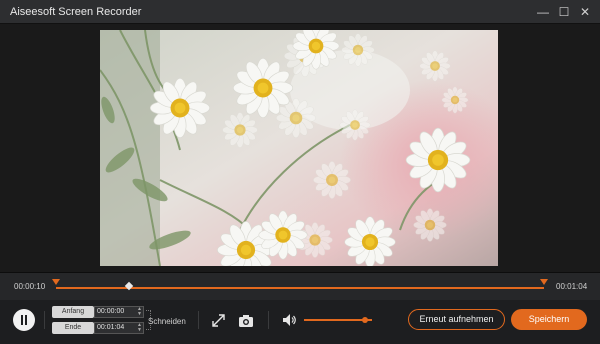 This screenshot has width=600, height=344. I want to click on close-button: ✕, so click(585, 12).